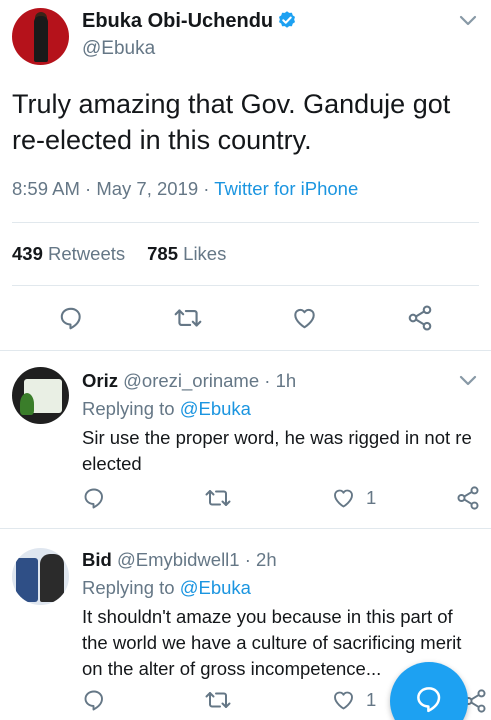 Image resolution: width=491 pixels, height=720 pixels. Describe the element at coordinates (97, 559) in the screenshot. I see `reply-author-name: Bid` at that location.